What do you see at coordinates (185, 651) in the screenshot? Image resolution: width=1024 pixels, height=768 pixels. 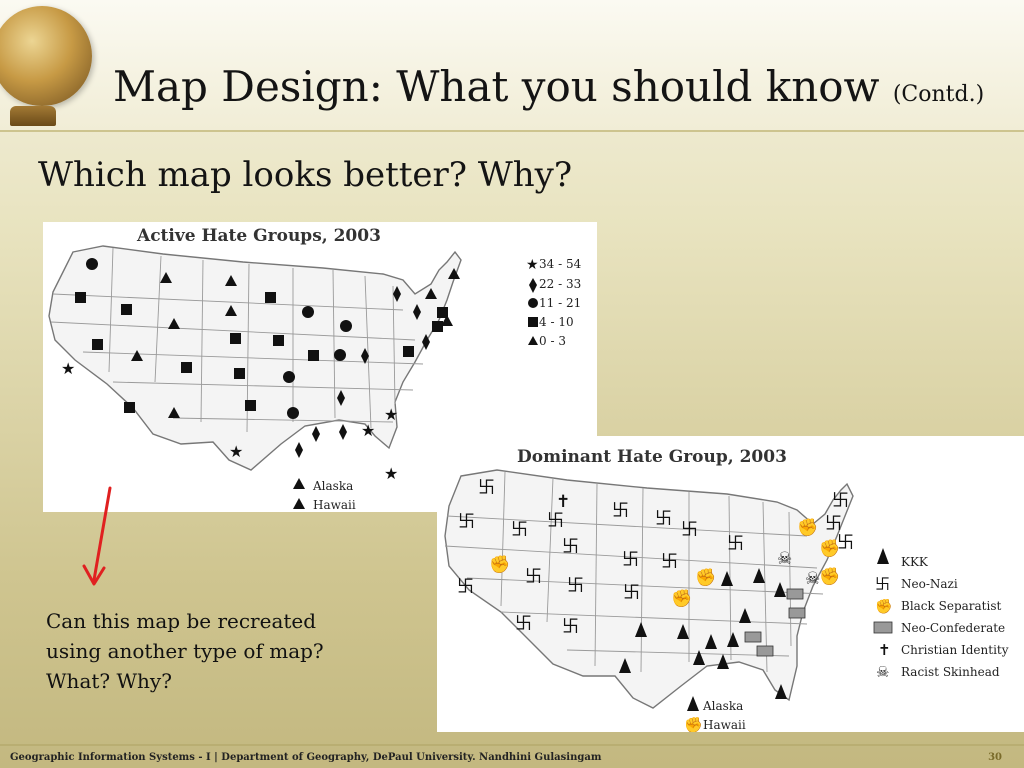 I see `caption-line: using another type of map?` at bounding box center [185, 651].